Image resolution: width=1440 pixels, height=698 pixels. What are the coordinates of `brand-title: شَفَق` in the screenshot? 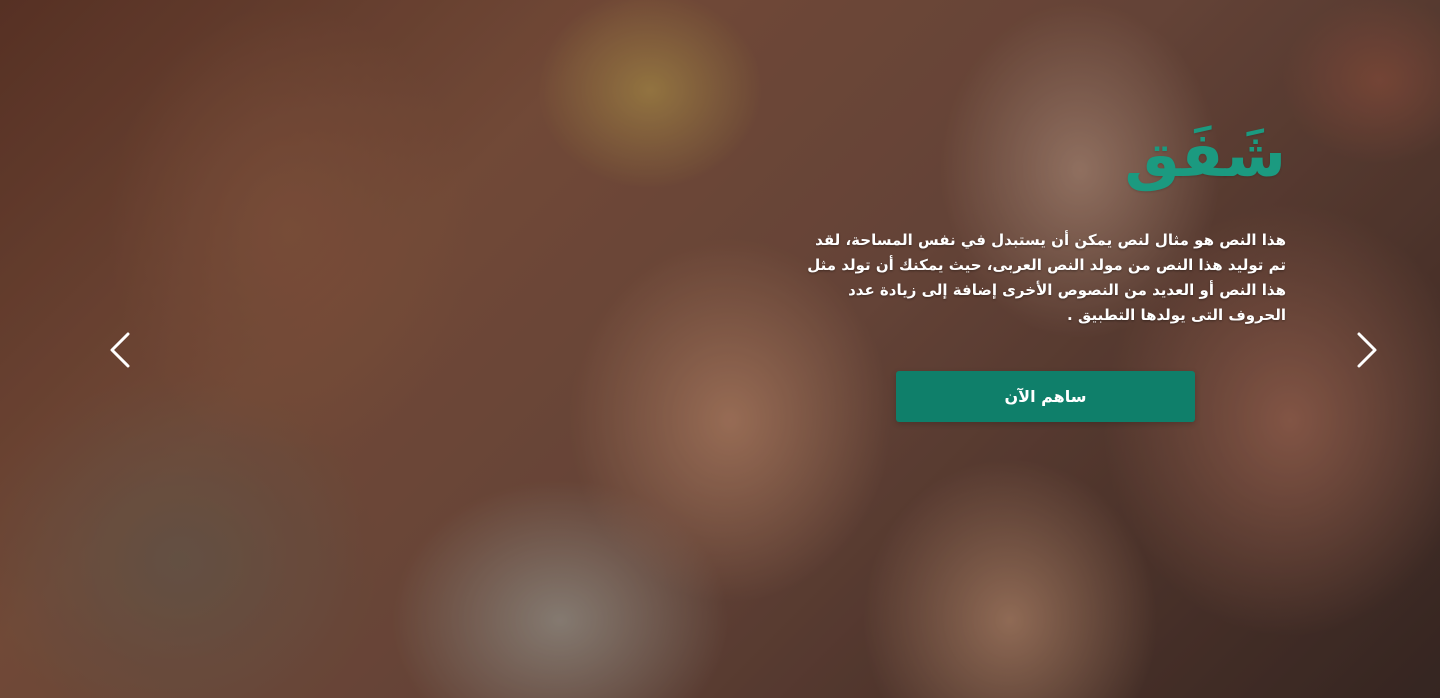 It's located at (1205, 154).